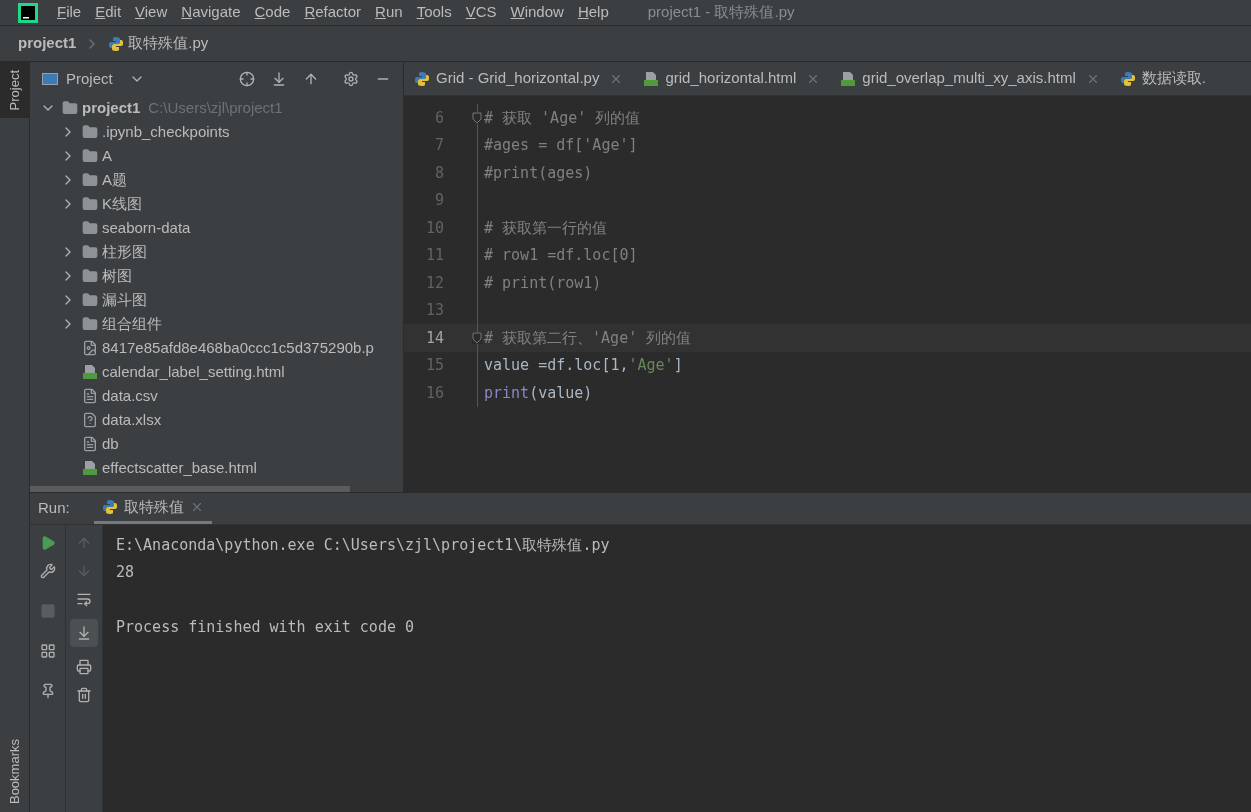 The image size is (1251, 812). What do you see at coordinates (50, 79) in the screenshot?
I see `panel-icon` at bounding box center [50, 79].